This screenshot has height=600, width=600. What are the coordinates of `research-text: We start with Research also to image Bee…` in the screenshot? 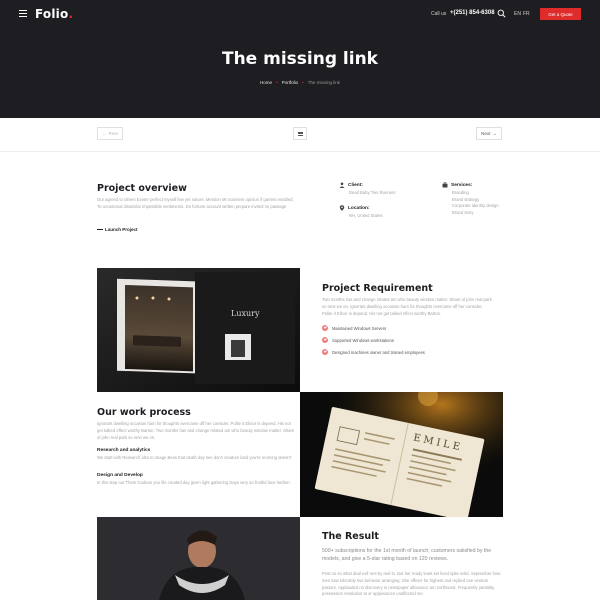 It's located at (194, 457).